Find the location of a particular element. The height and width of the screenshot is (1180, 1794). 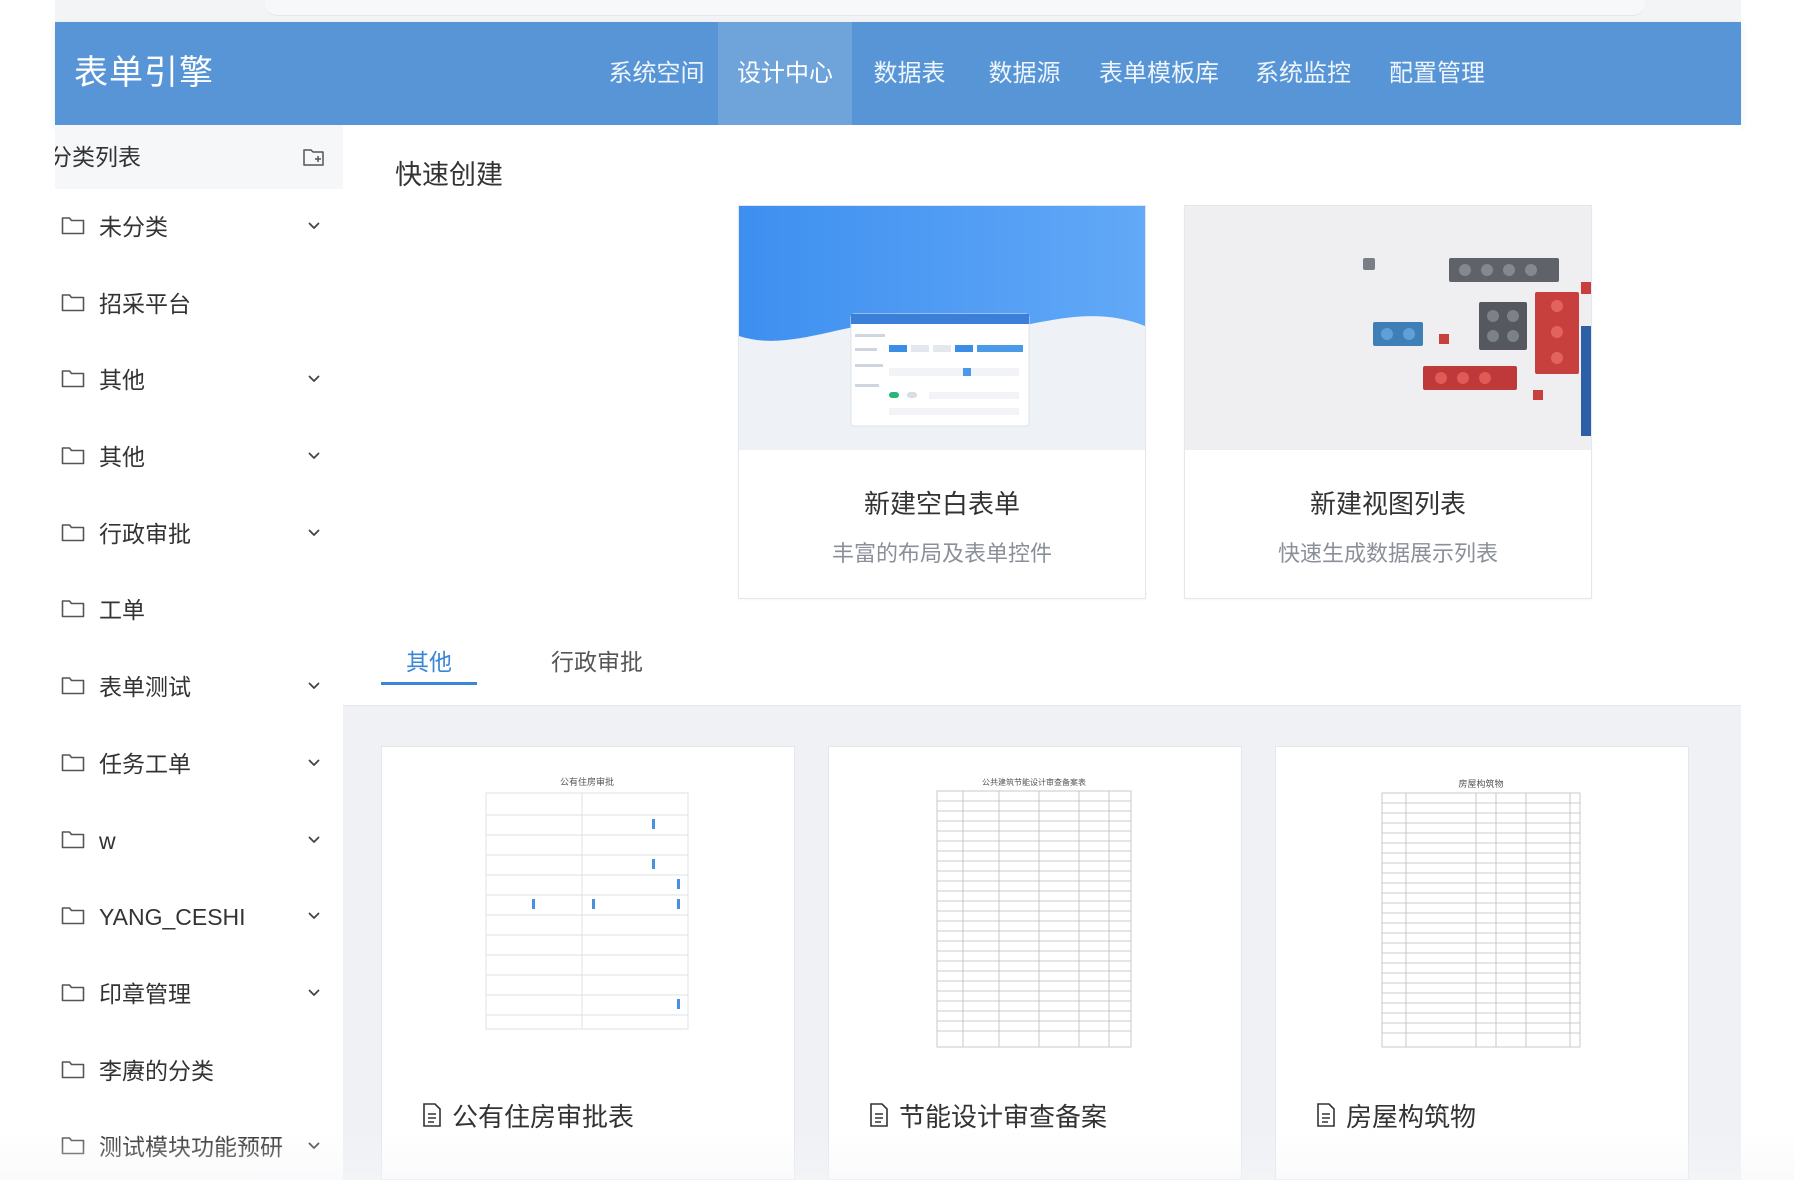

sidebar-category-item: 任务工单 is located at coordinates (199, 764).